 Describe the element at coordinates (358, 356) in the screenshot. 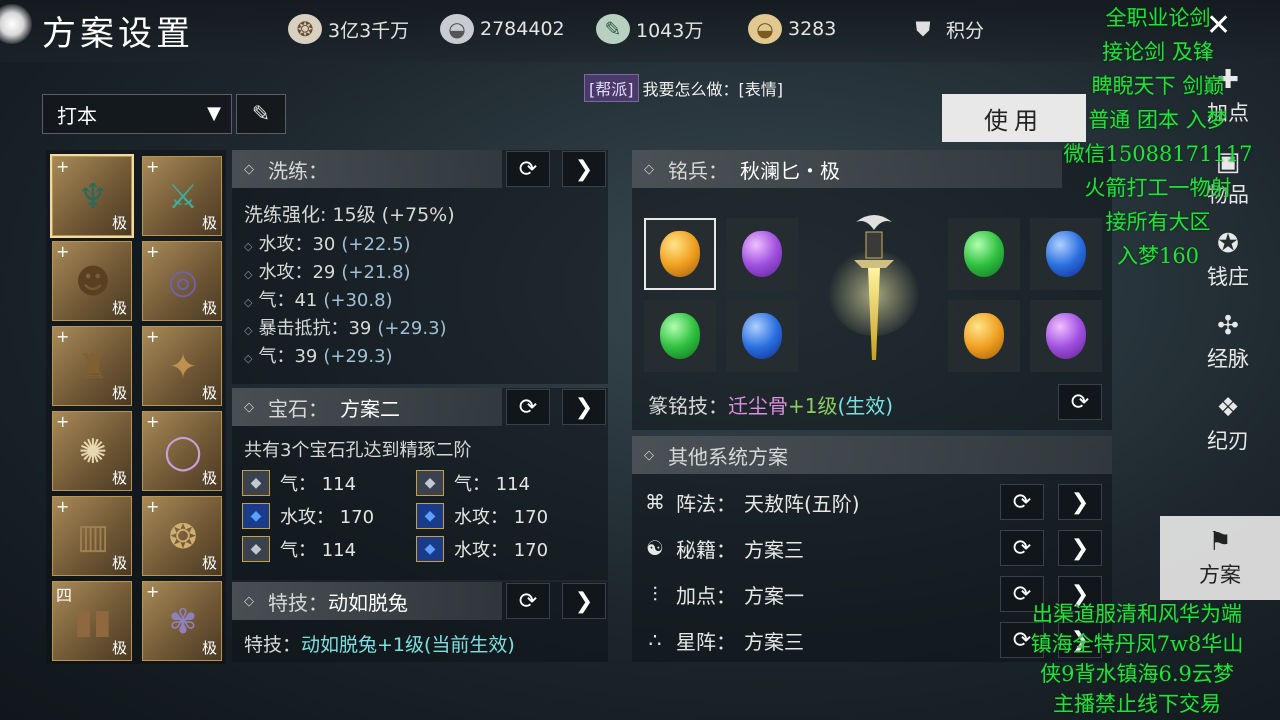

I see `stat-bonus: (+29.3)` at that location.